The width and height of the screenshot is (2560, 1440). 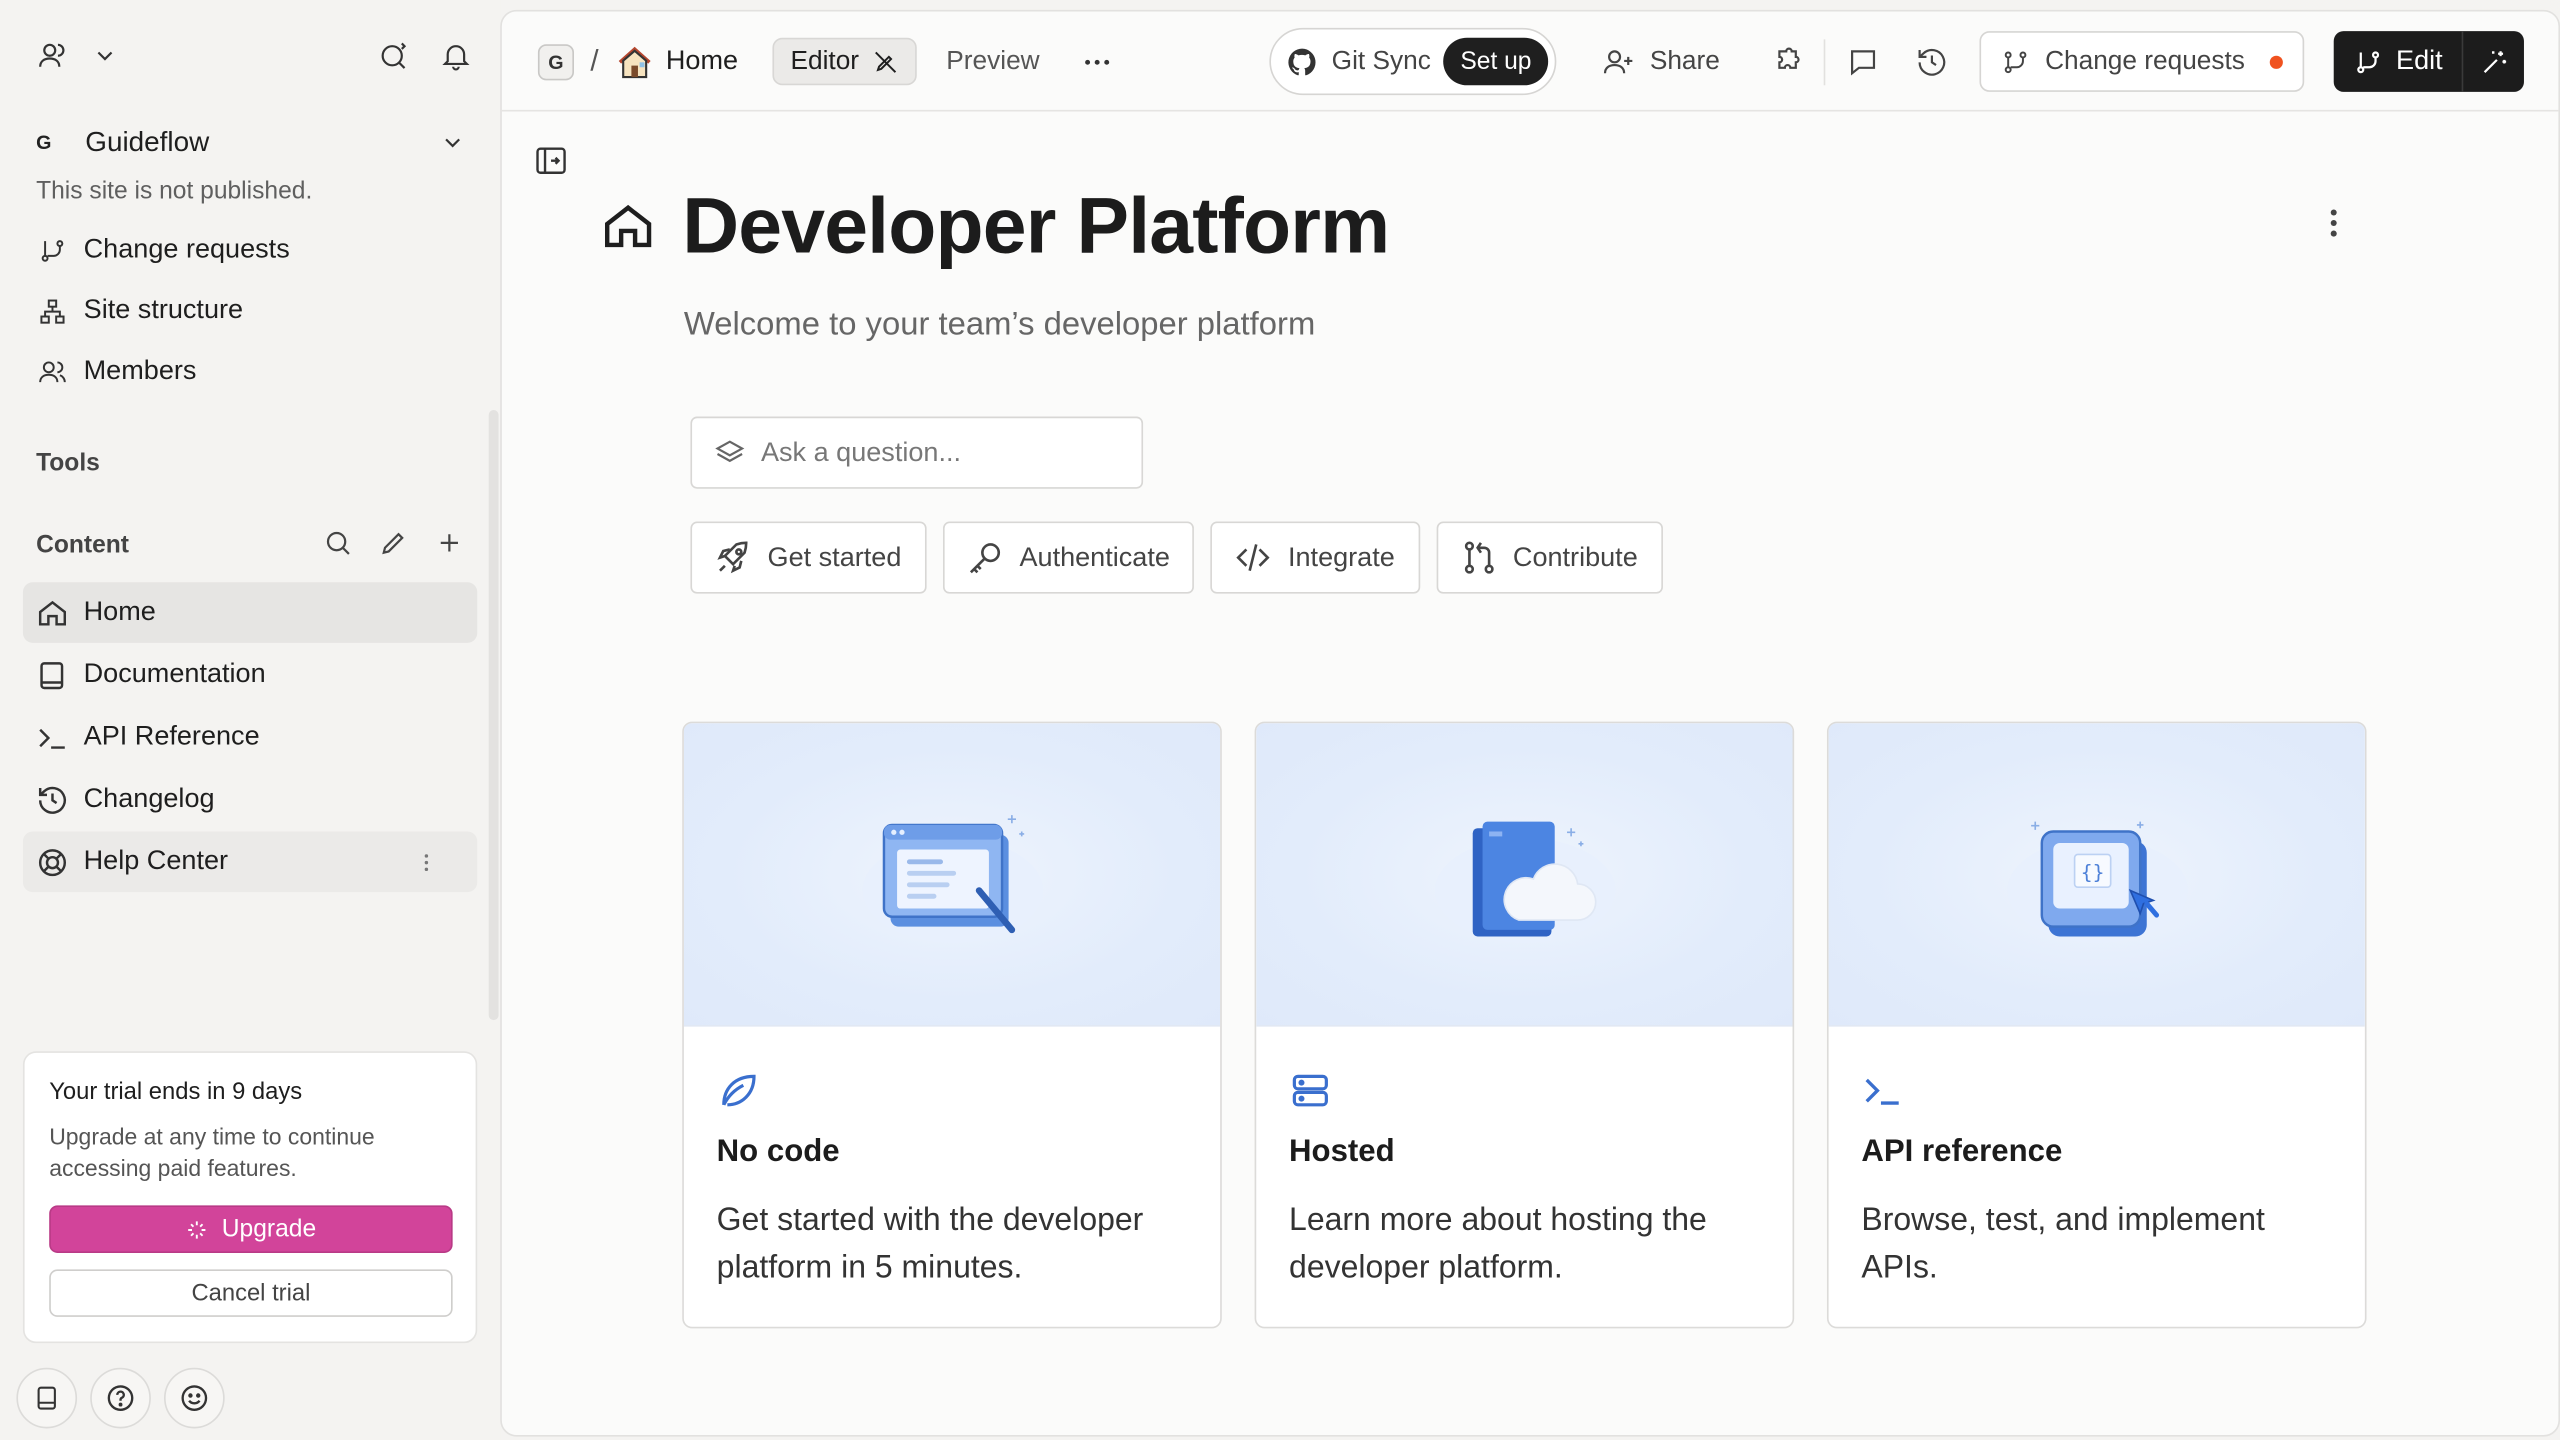 What do you see at coordinates (1863, 61) in the screenshot?
I see `comment-icon` at bounding box center [1863, 61].